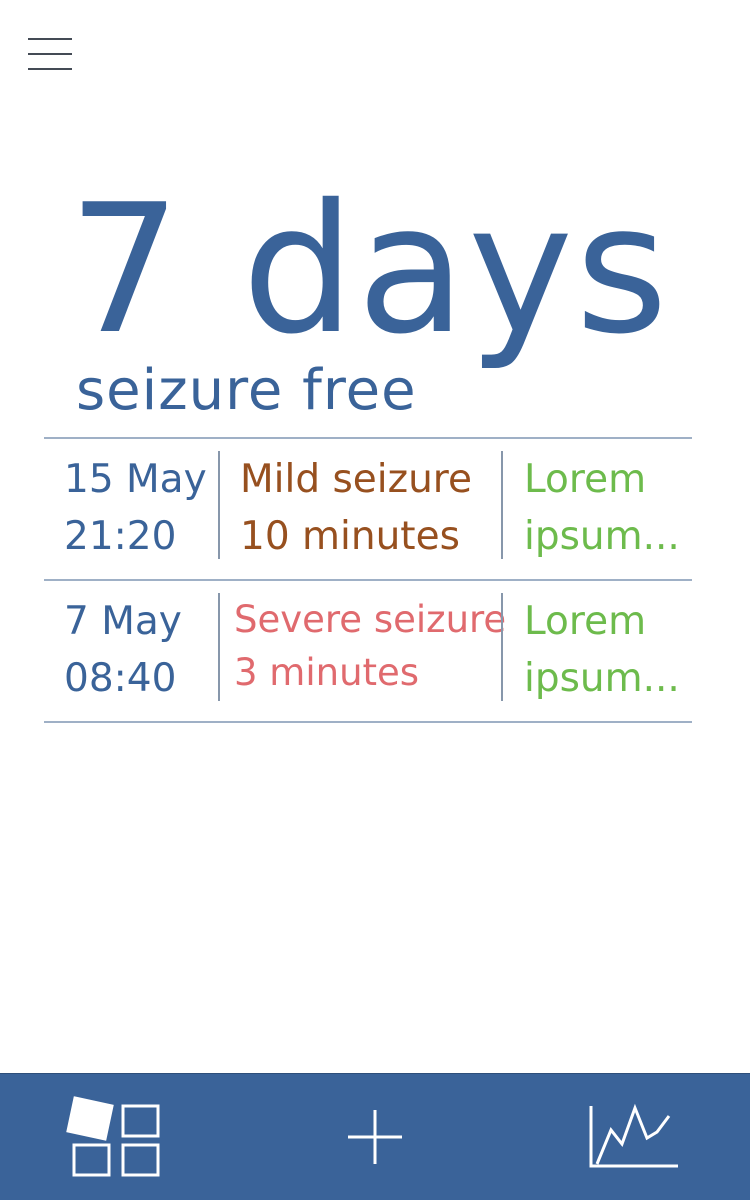 This screenshot has width=750, height=1200. Describe the element at coordinates (369, 269) in the screenshot. I see `days-count: 7 days` at that location.